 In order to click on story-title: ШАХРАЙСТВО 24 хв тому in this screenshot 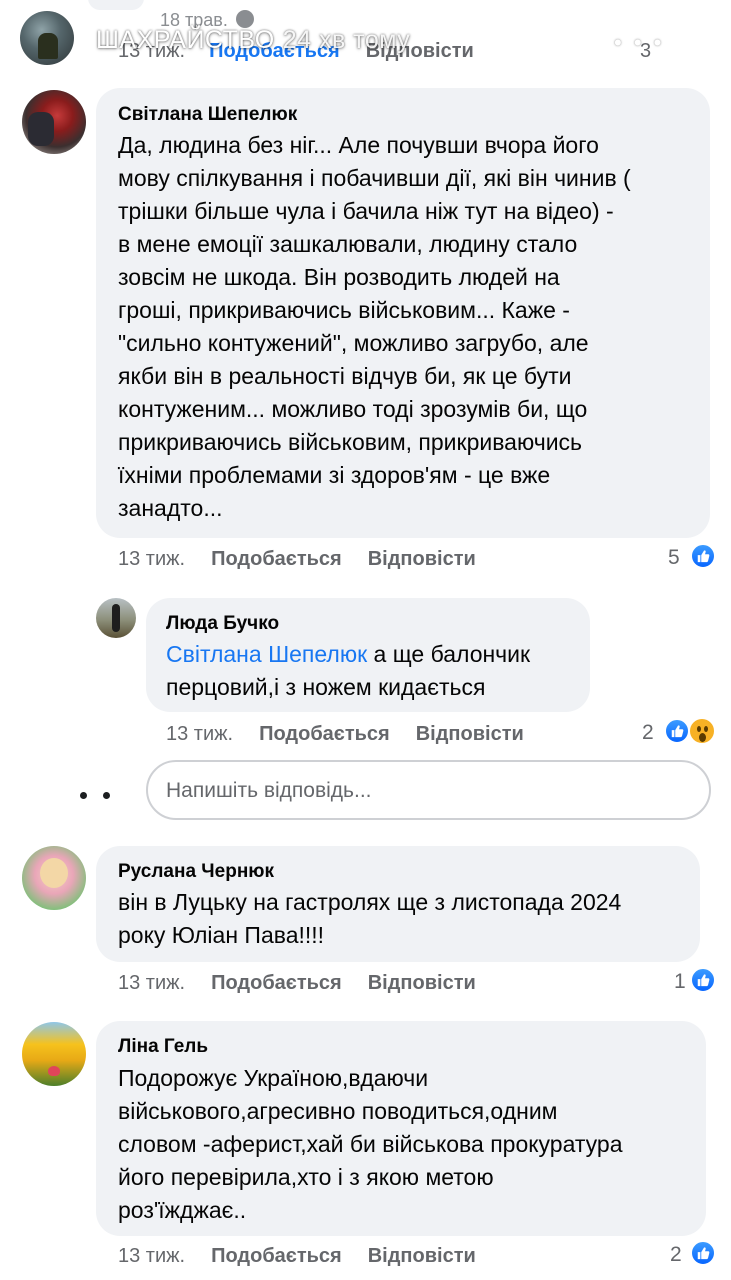, I will do `click(253, 40)`.